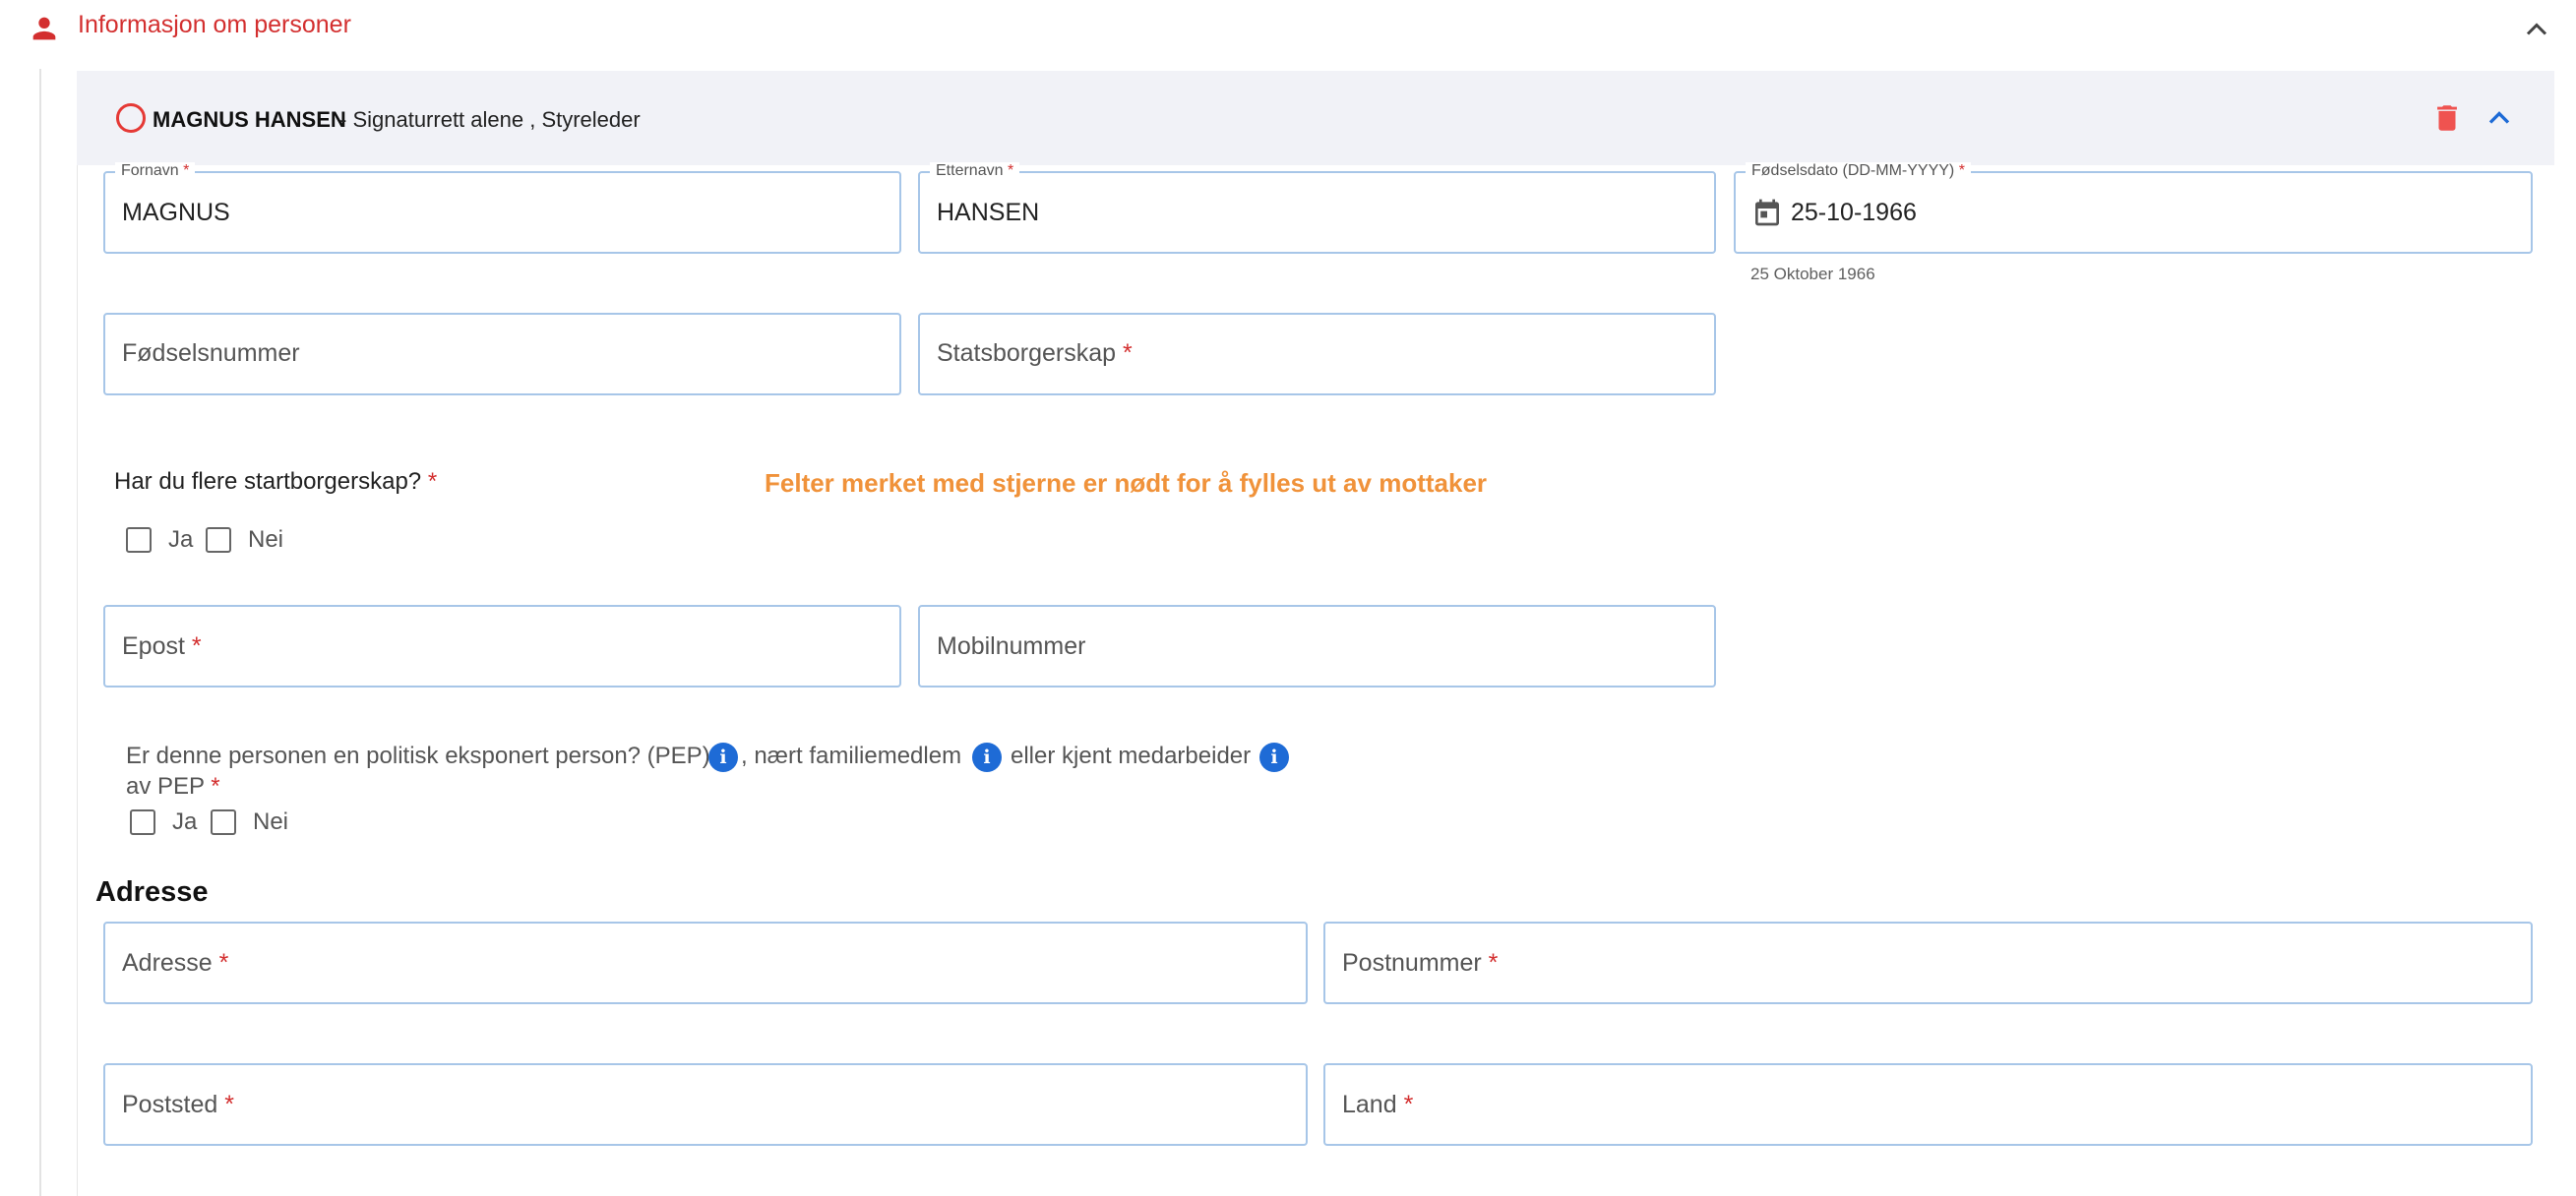 Image resolution: width=2576 pixels, height=1196 pixels. I want to click on citizenship-yes-label: Ja, so click(181, 539).